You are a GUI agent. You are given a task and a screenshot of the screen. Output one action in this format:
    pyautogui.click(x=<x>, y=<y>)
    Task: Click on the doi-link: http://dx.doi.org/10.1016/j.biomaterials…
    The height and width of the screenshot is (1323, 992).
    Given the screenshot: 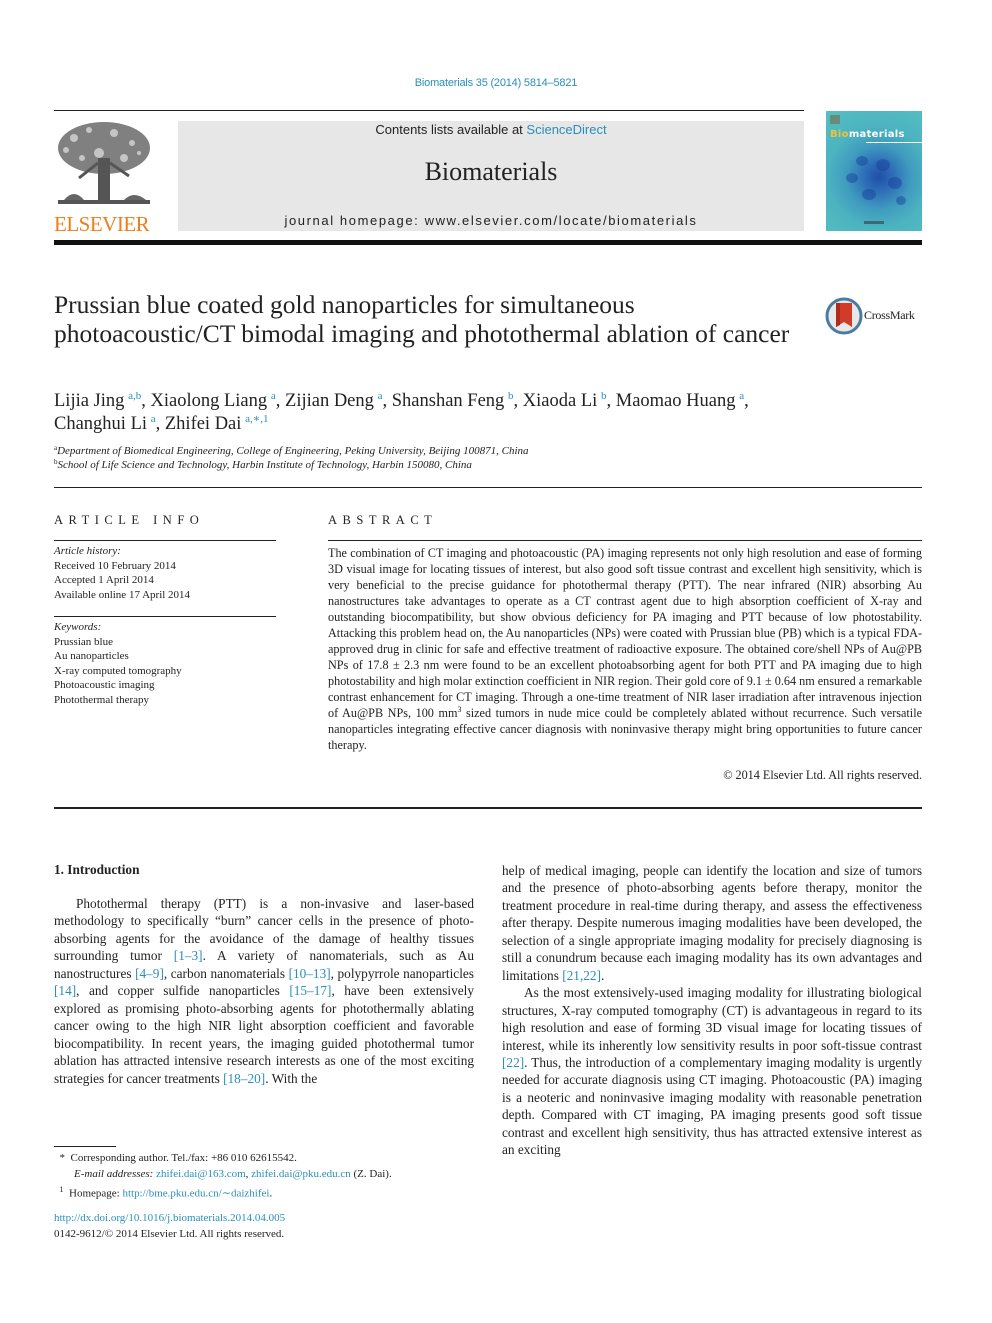 What is the action you would take?
    pyautogui.click(x=269, y=1219)
    